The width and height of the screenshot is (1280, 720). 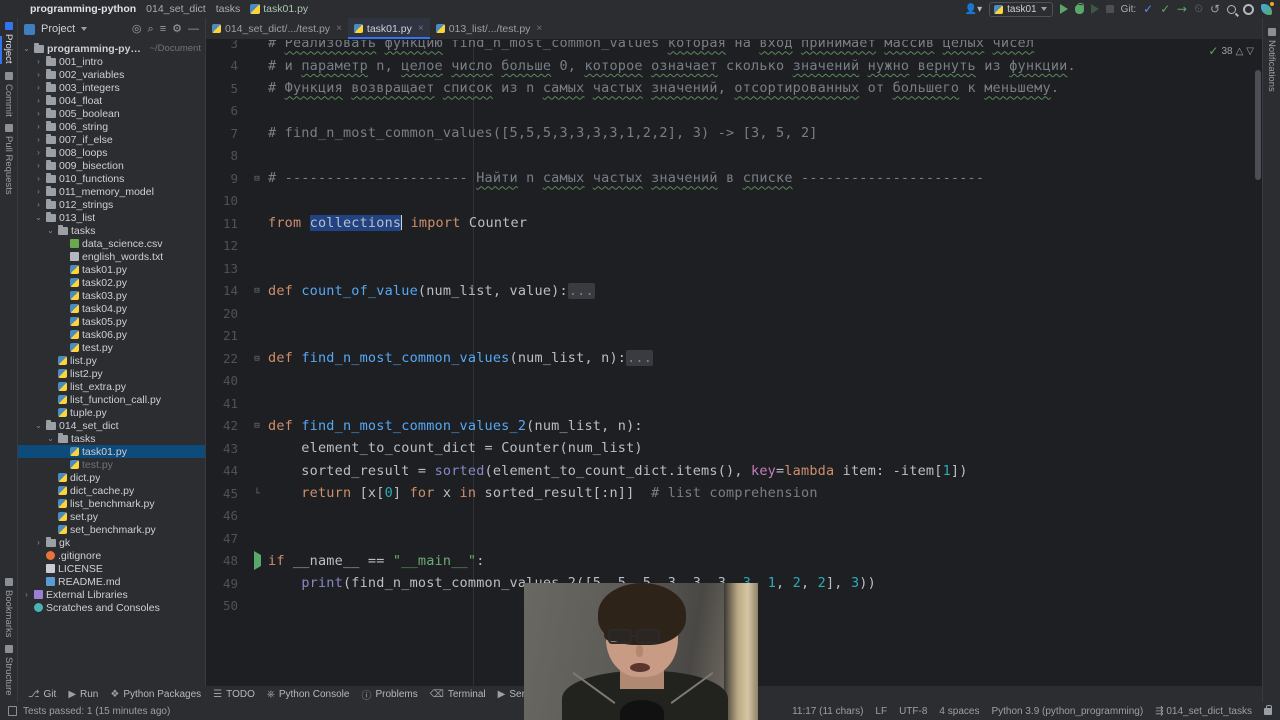 I want to click on tree-node-tuple-py: tuple.py, so click(x=111, y=412).